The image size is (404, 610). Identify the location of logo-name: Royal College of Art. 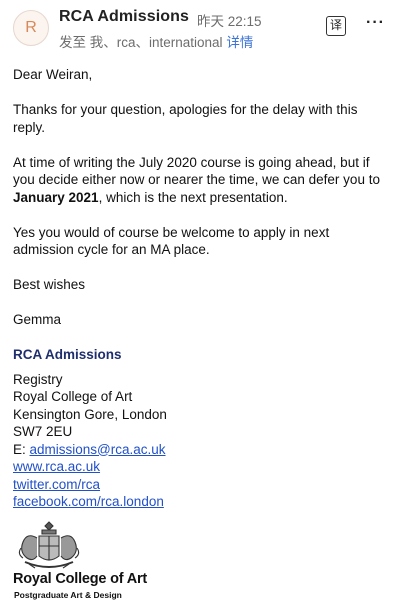
(80, 579).